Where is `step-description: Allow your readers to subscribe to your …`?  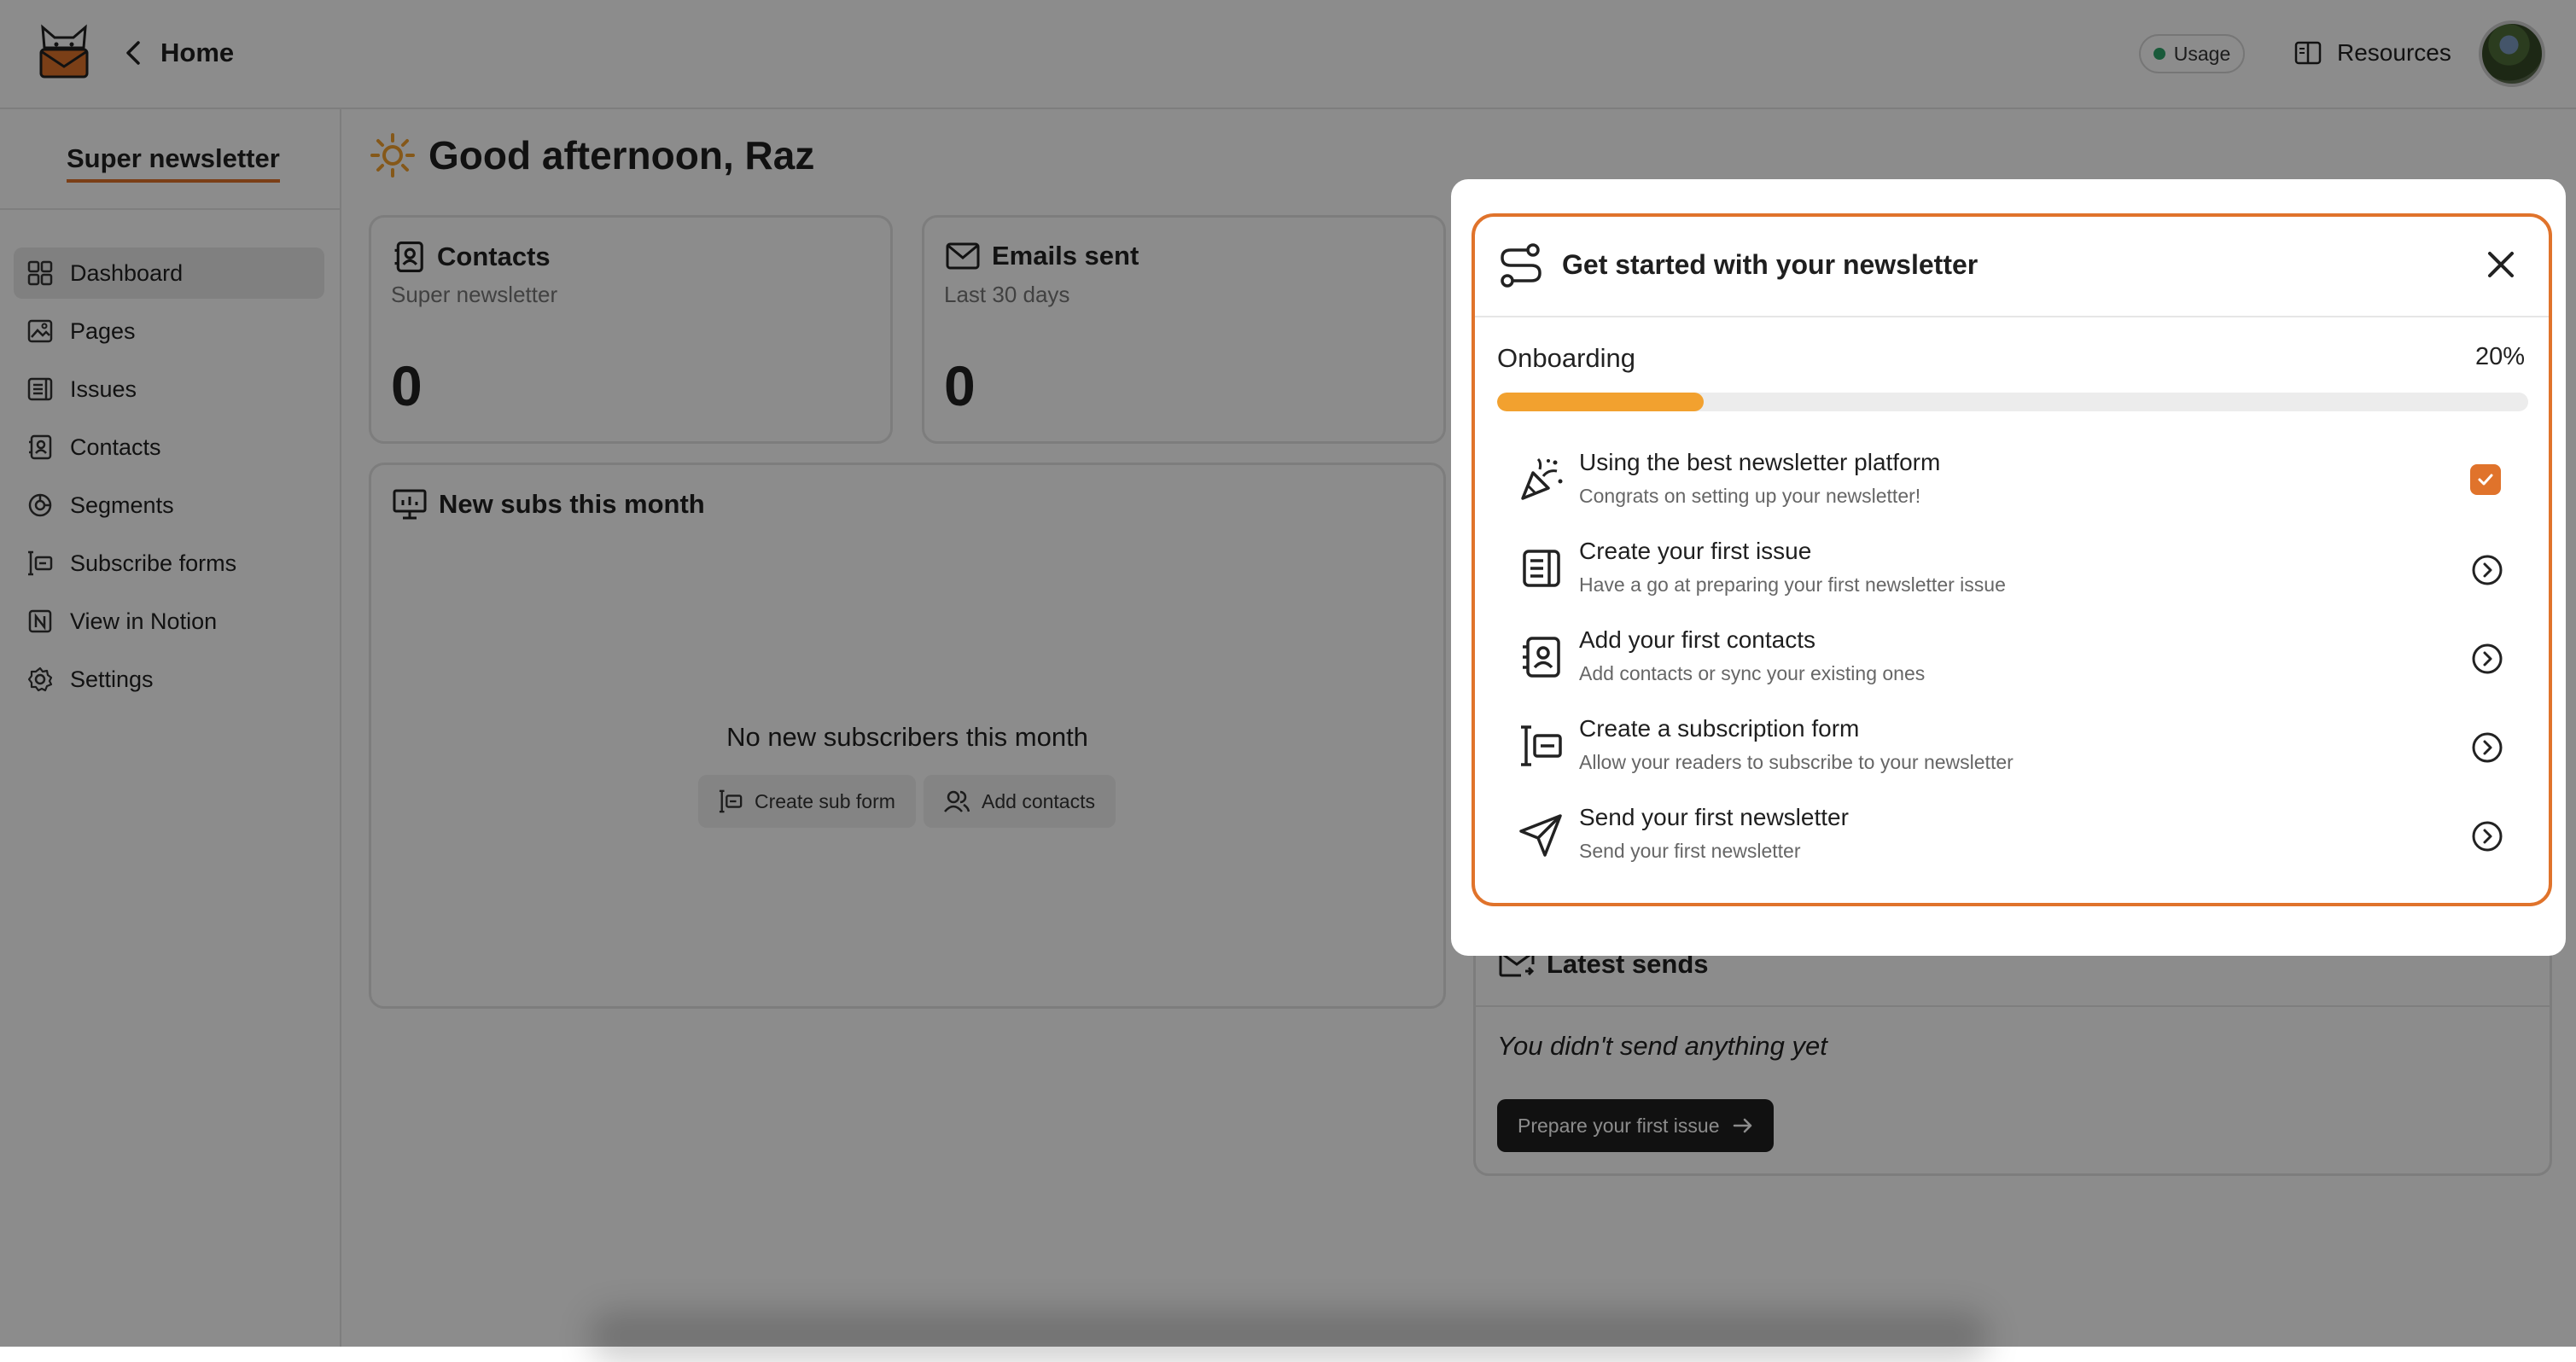
step-description: Allow your readers to subscribe to your … is located at coordinates (1796, 762).